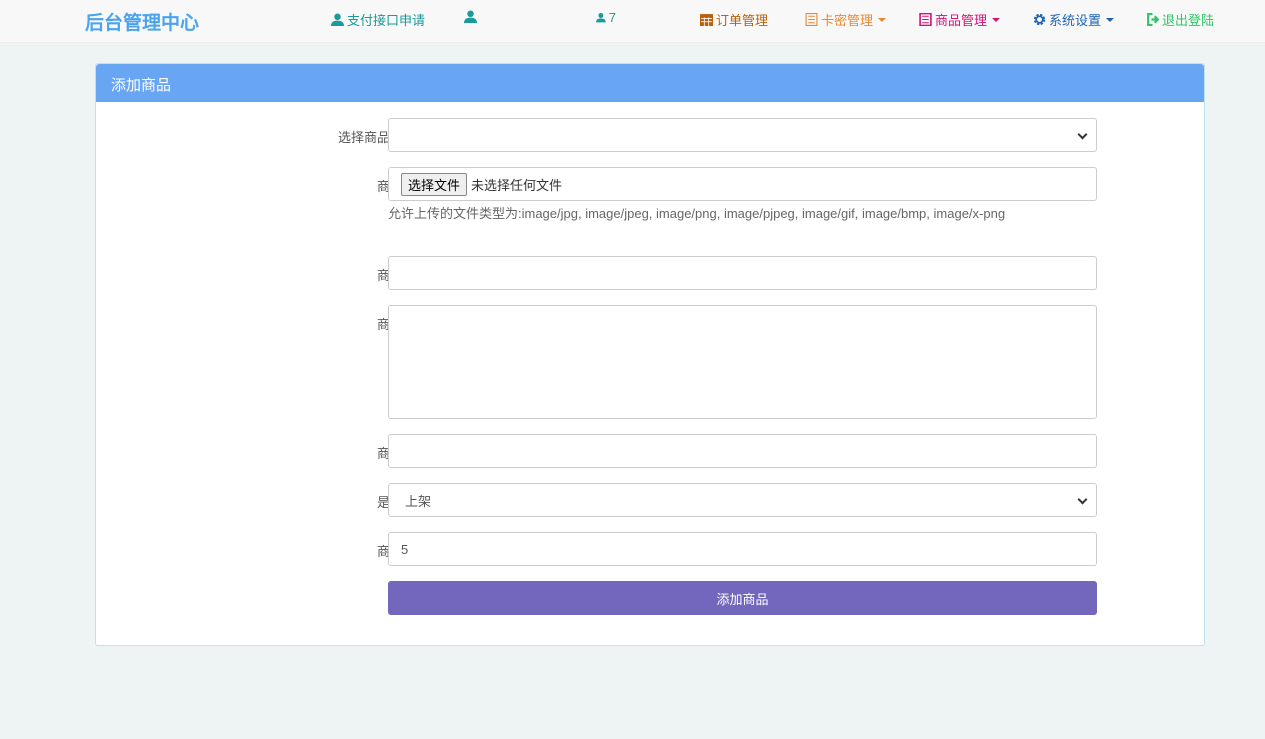 This screenshot has height=739, width=1265. I want to click on nav-user-2: 7, so click(606, 17).